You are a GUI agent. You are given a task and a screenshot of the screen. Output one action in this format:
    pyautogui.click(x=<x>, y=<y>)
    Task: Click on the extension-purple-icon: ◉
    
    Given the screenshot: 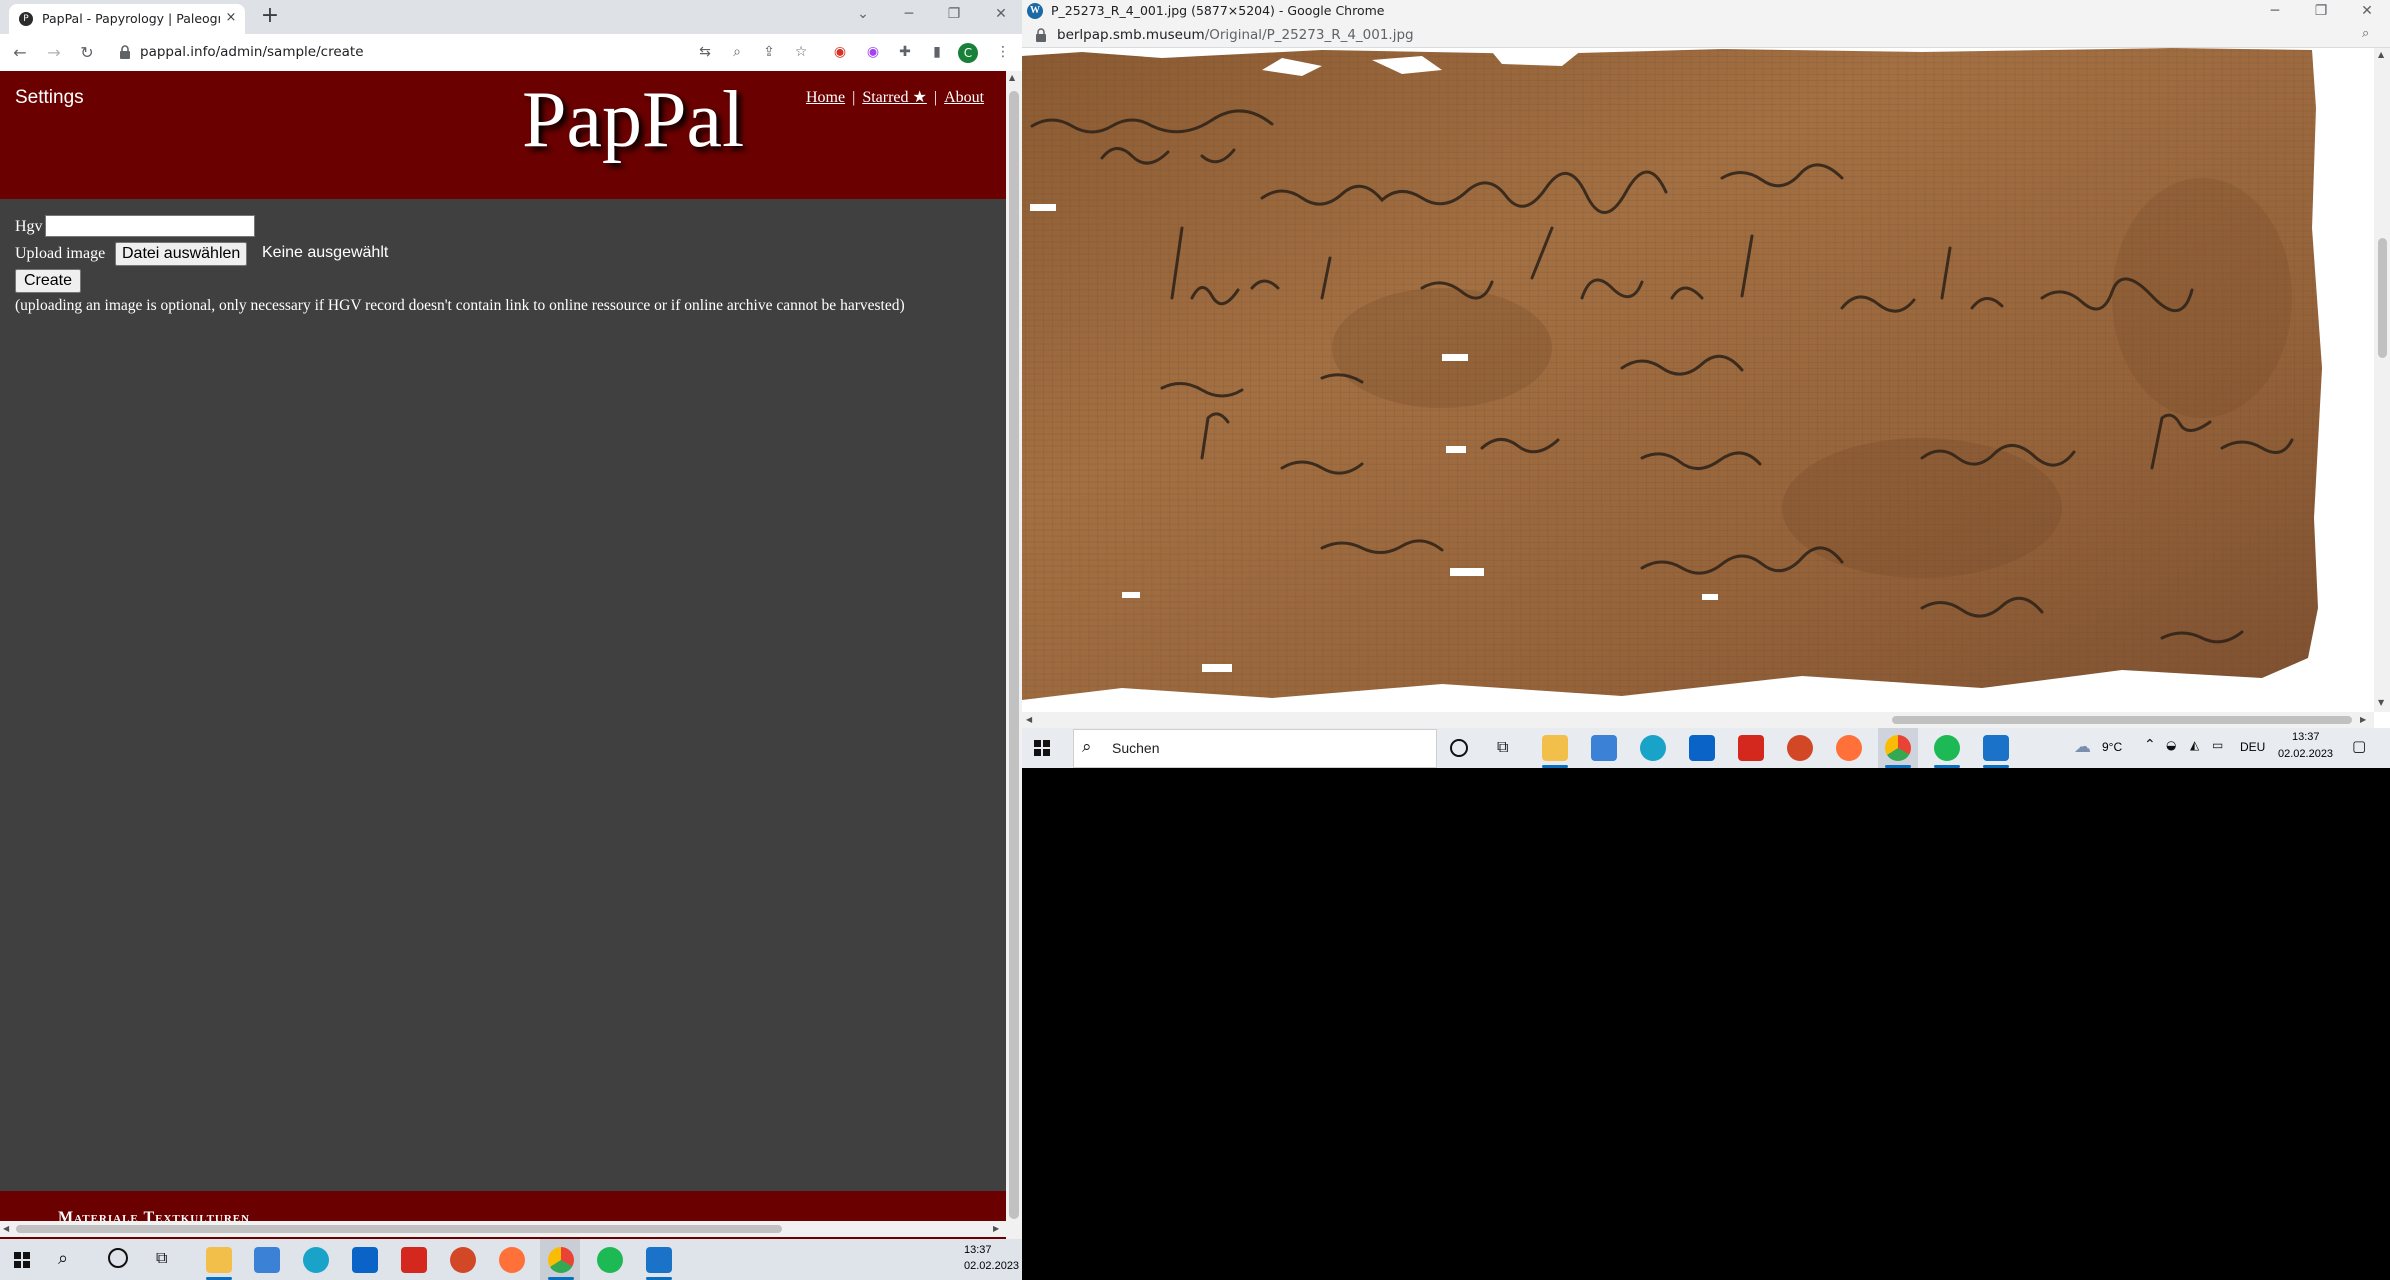 What is the action you would take?
    pyautogui.click(x=873, y=52)
    